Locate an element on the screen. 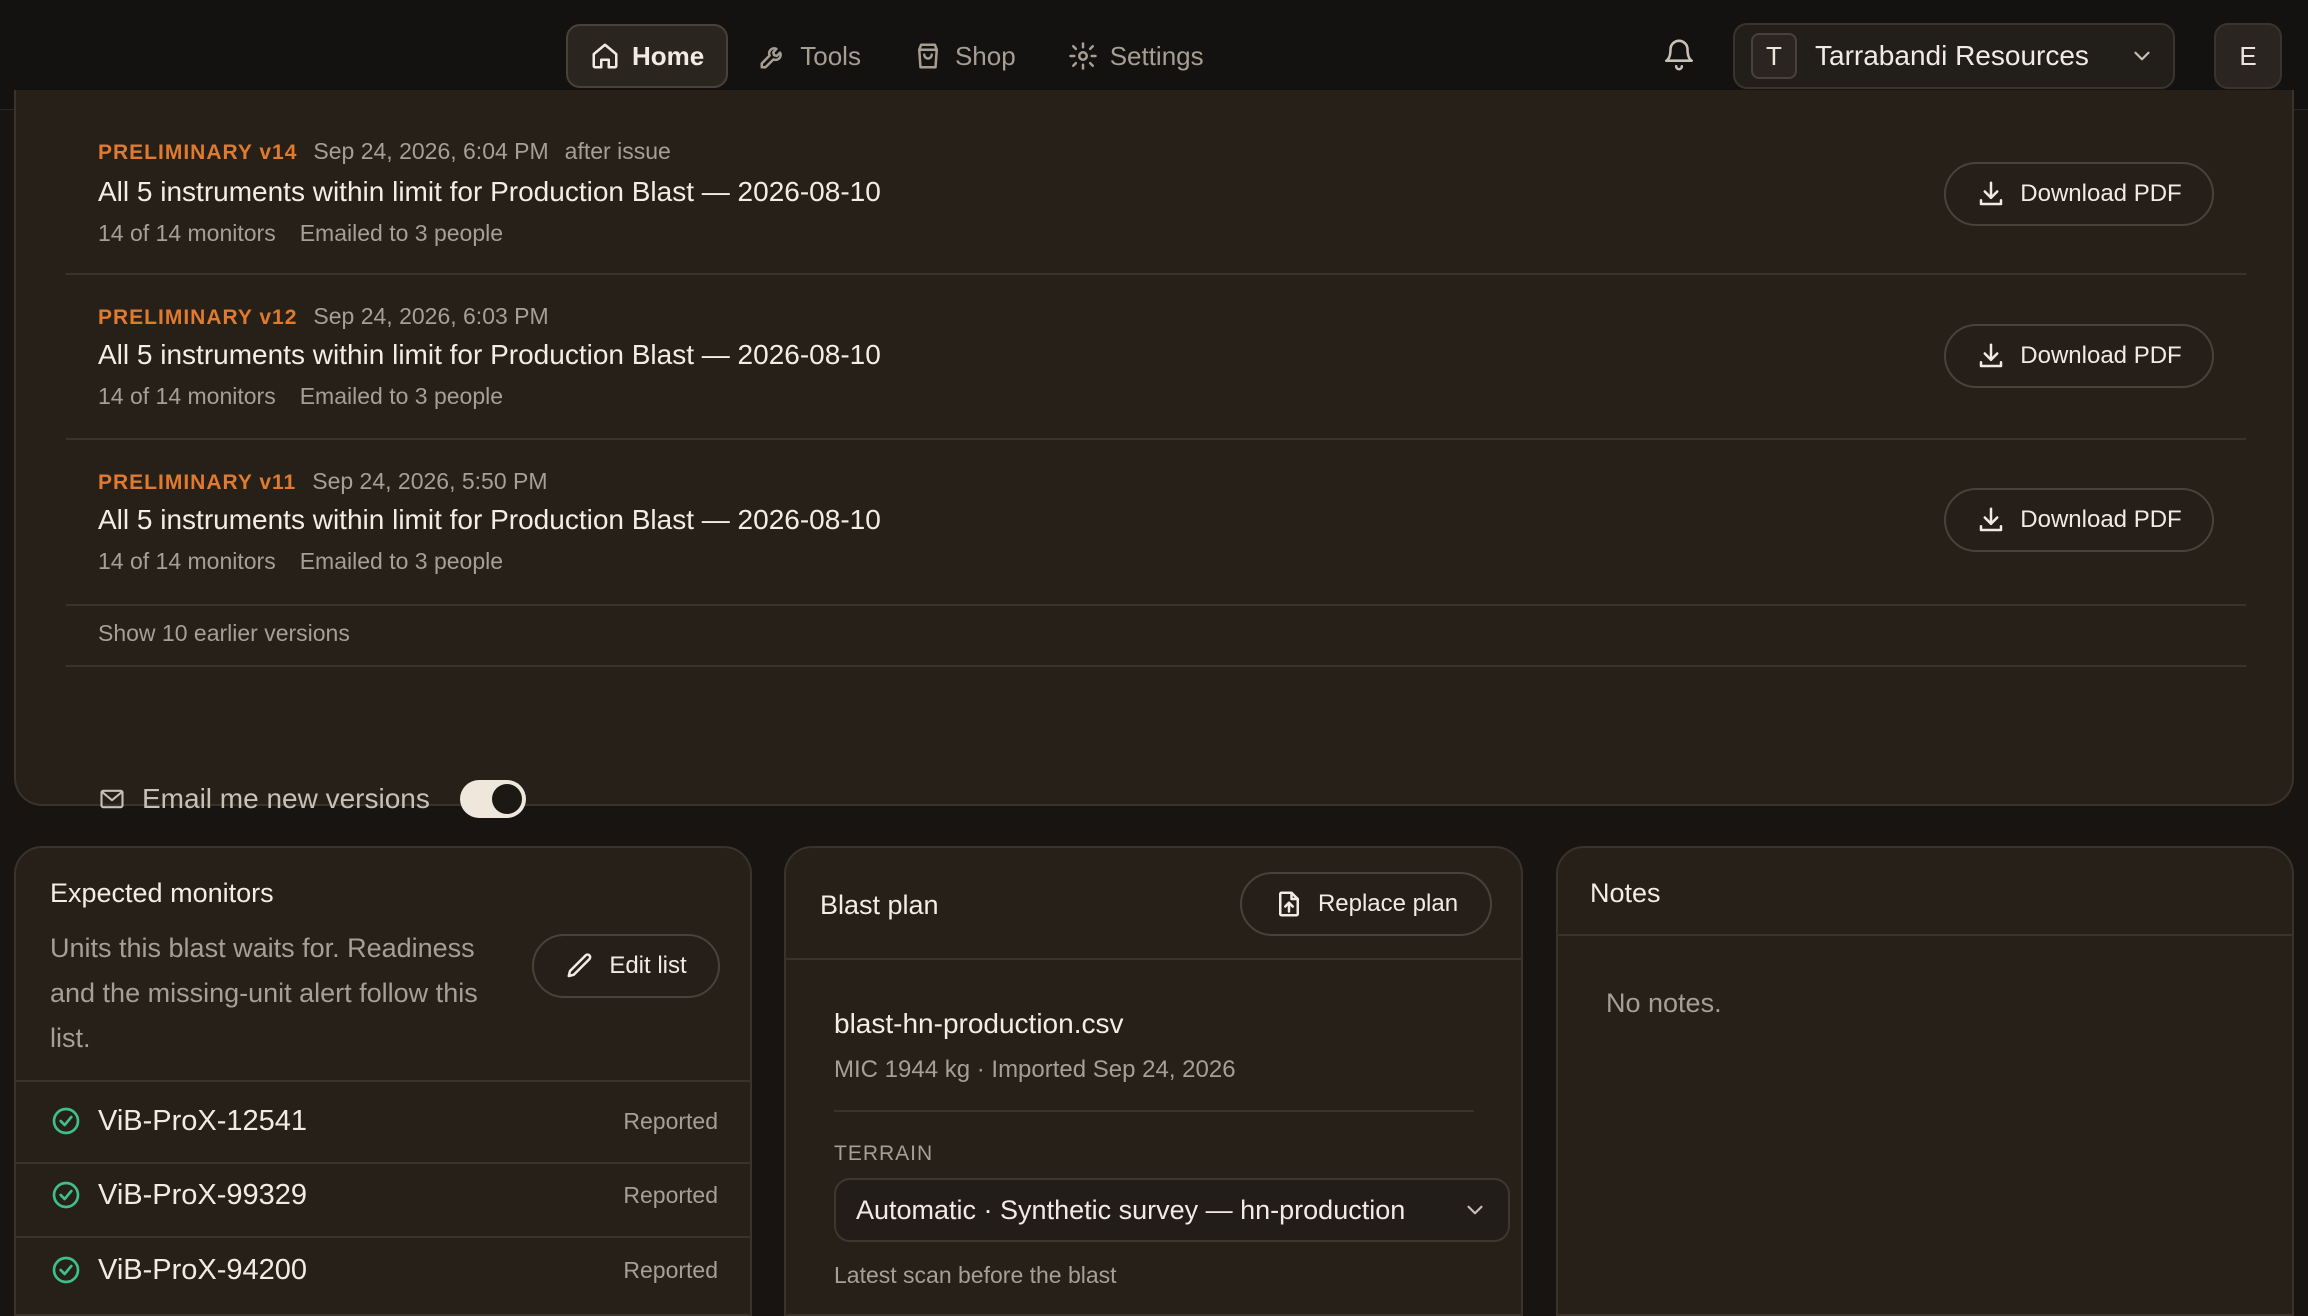  email-new-versions-toggle is located at coordinates (492, 799).